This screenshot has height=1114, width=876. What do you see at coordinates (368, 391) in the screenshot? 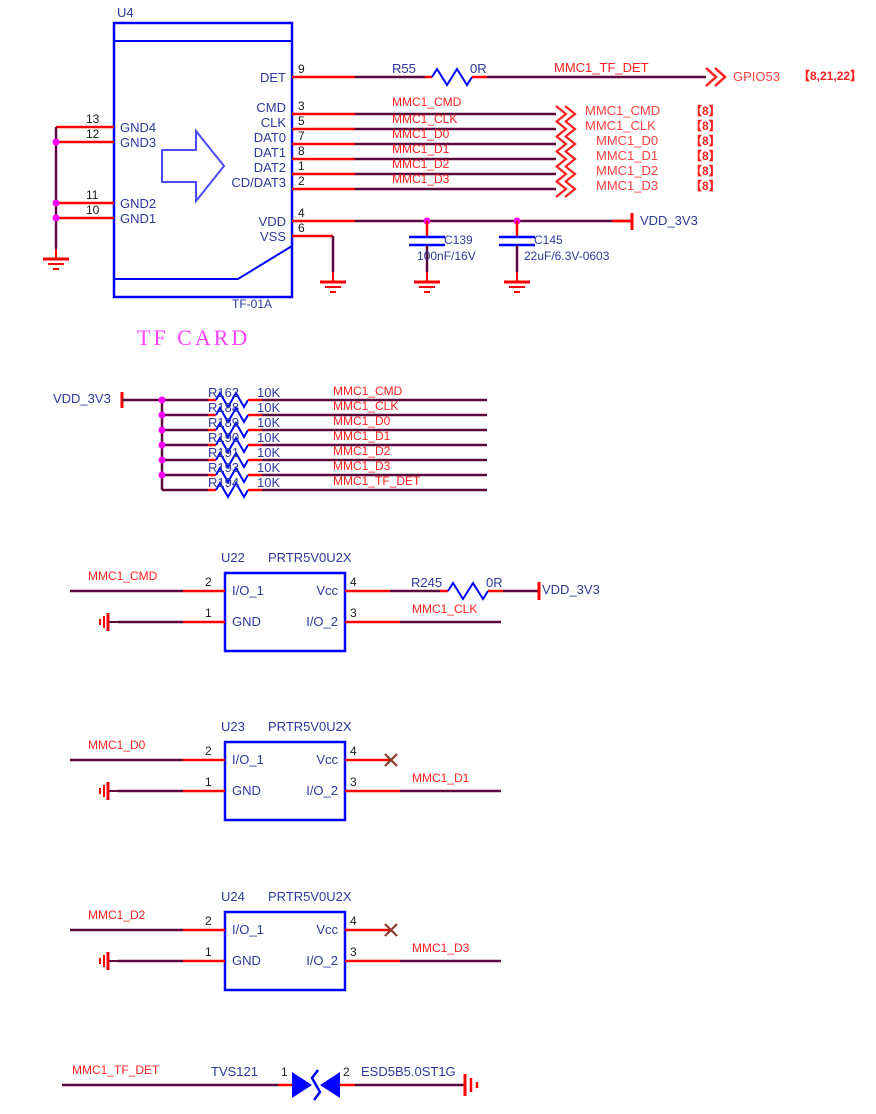
I see `net-label-pullup-mmc1-cmd: MMC1_CMD` at bounding box center [368, 391].